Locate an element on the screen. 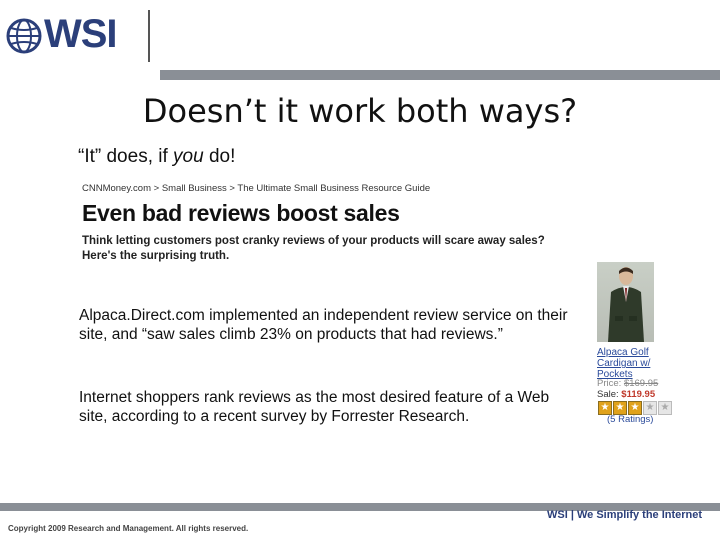 Image resolution: width=720 pixels, height=540 pixels. rating-stars: ★ ★ ★ ★ ★ is located at coordinates (635, 408).